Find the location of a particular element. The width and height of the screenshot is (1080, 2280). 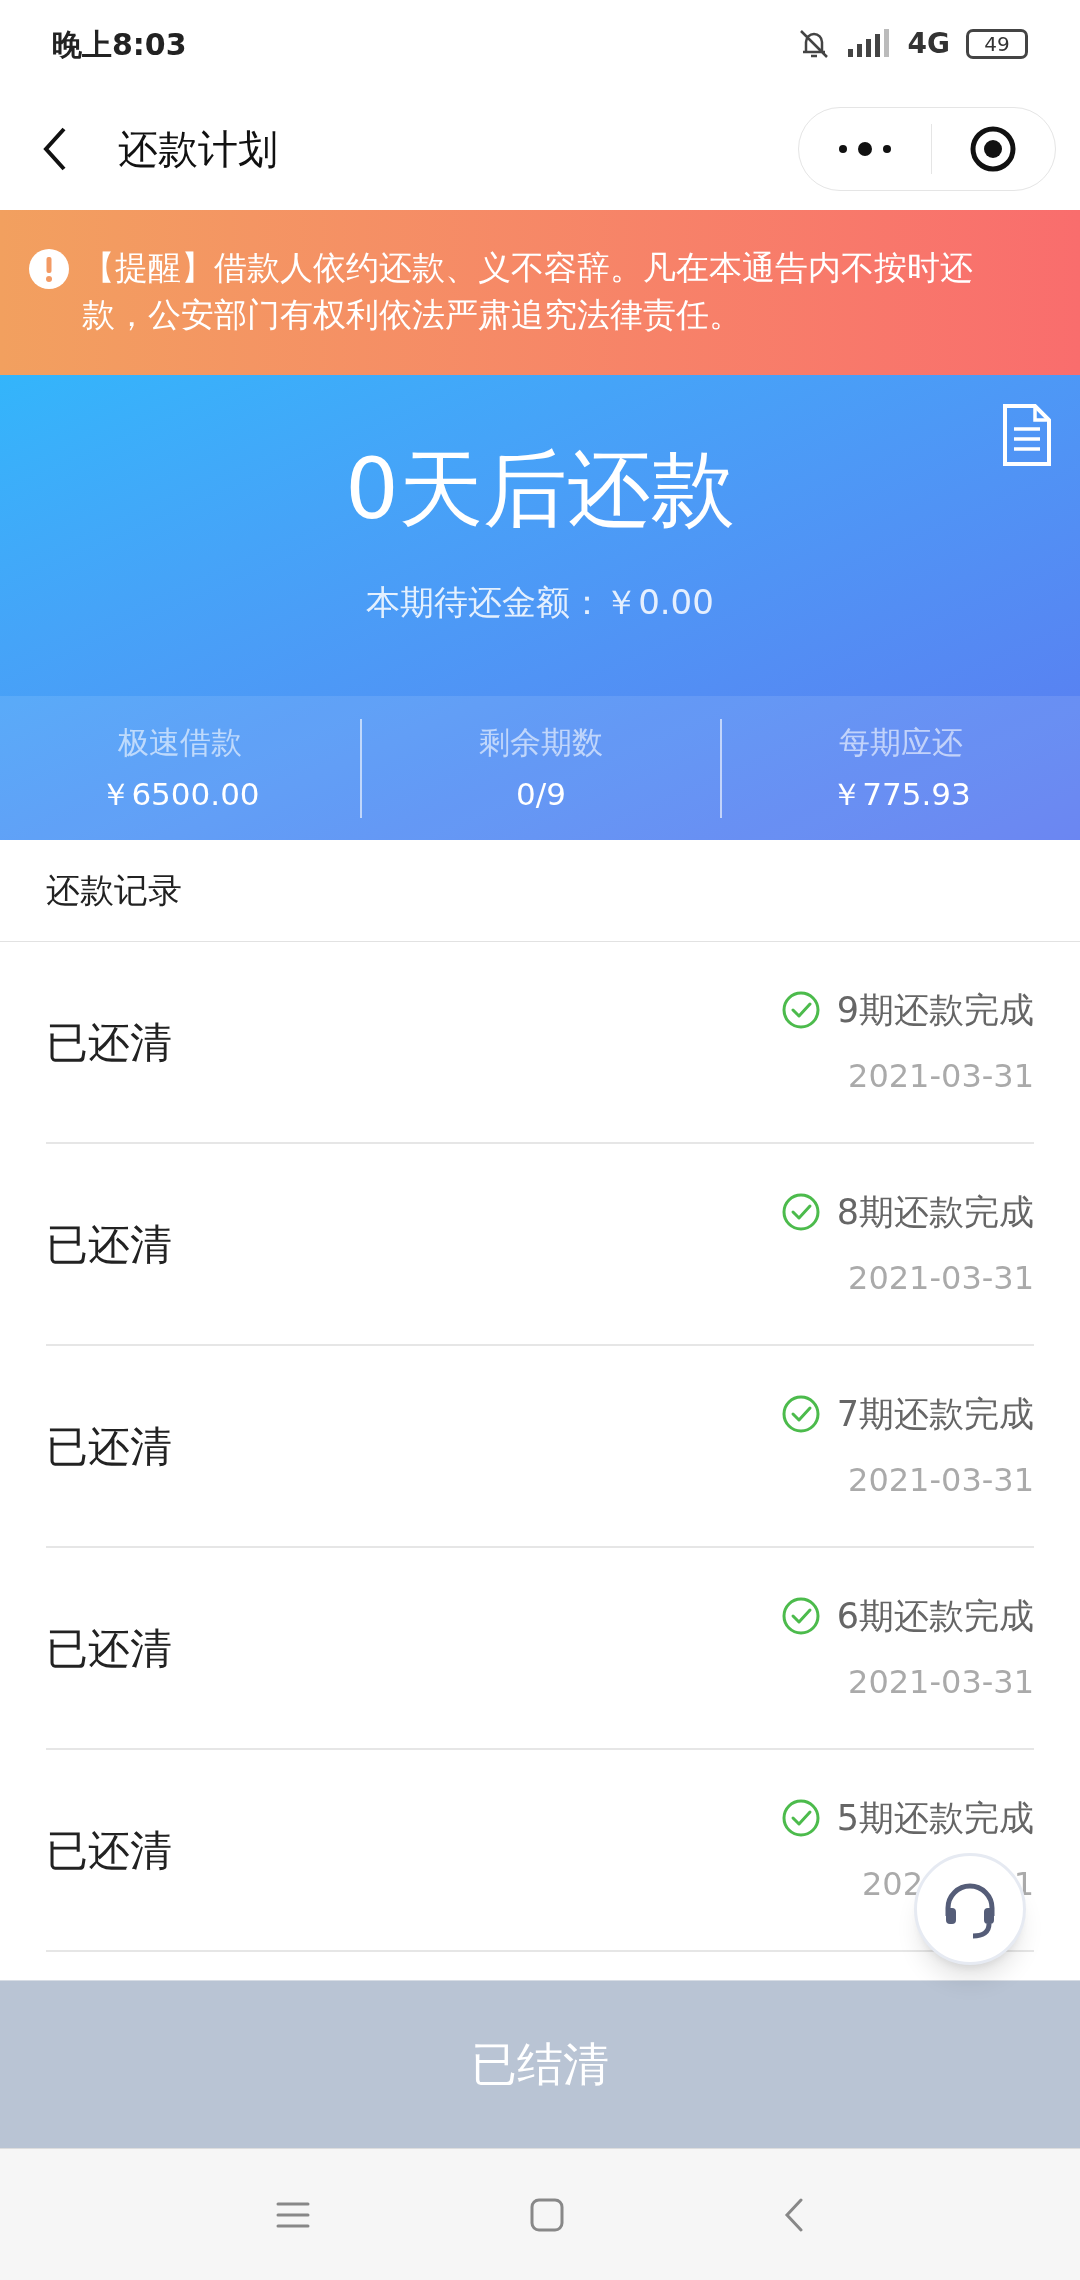

installment-result: 5期还款完成 is located at coordinates (935, 1818).